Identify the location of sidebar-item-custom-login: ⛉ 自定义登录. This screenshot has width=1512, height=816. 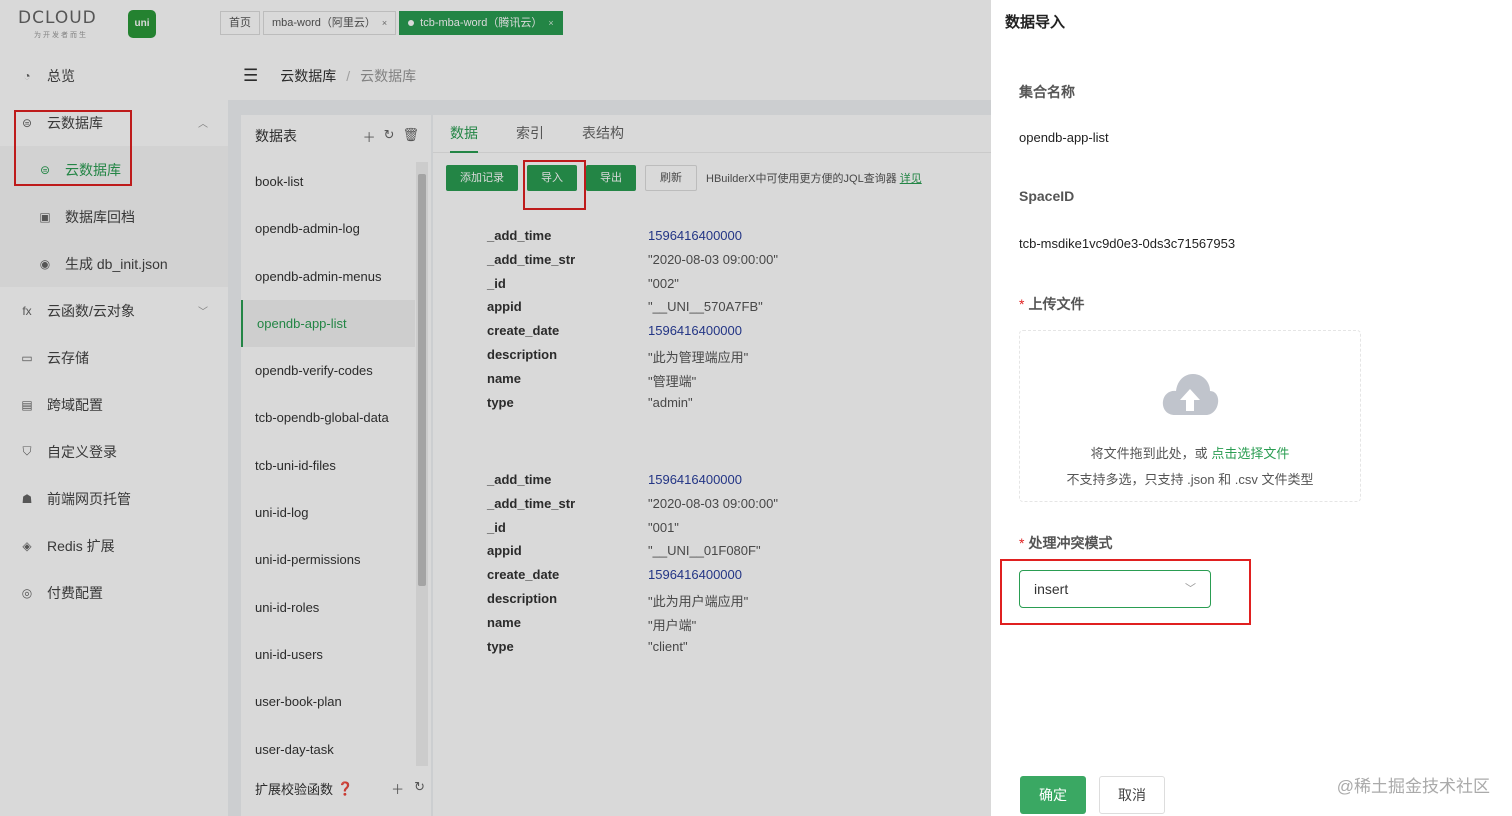
(114, 451).